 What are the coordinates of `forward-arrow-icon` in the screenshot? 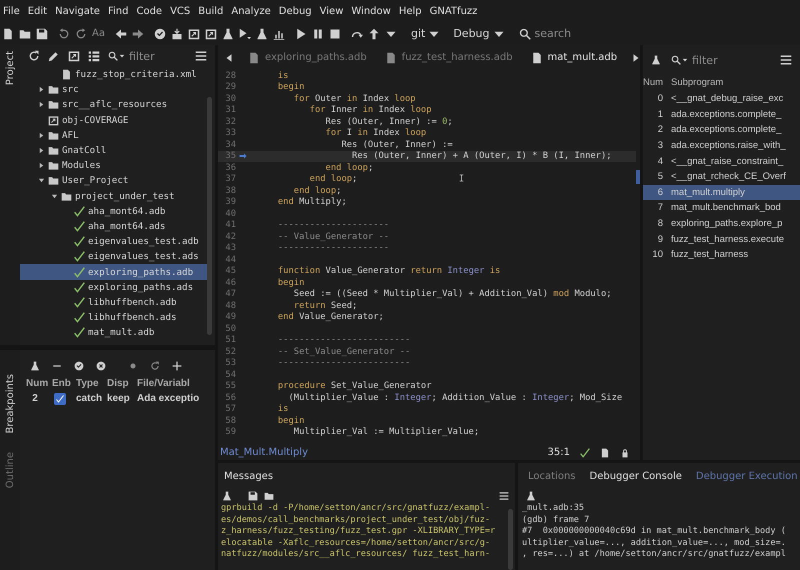 It's located at (138, 34).